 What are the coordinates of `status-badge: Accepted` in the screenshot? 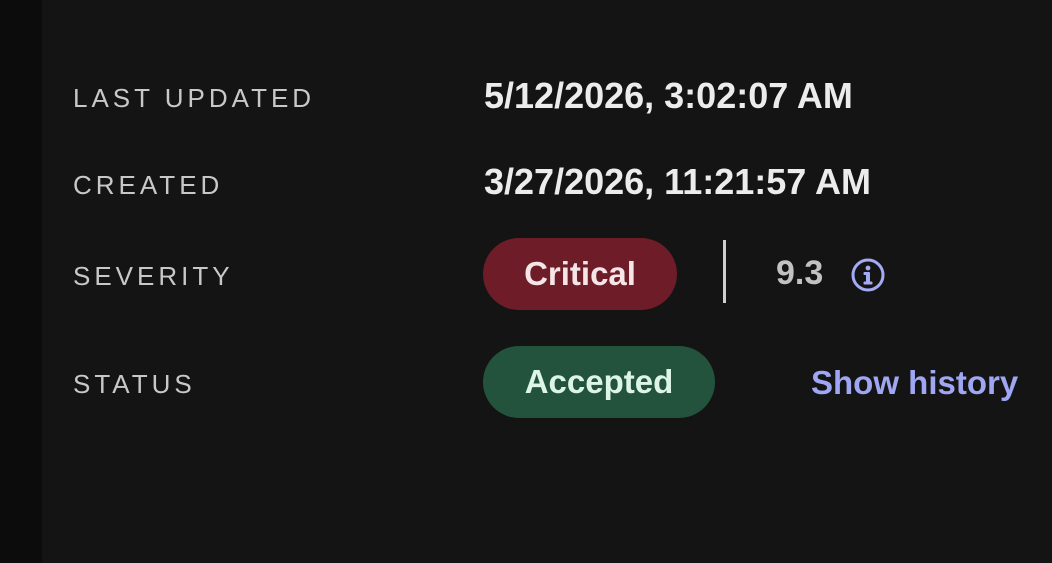 It's located at (599, 382).